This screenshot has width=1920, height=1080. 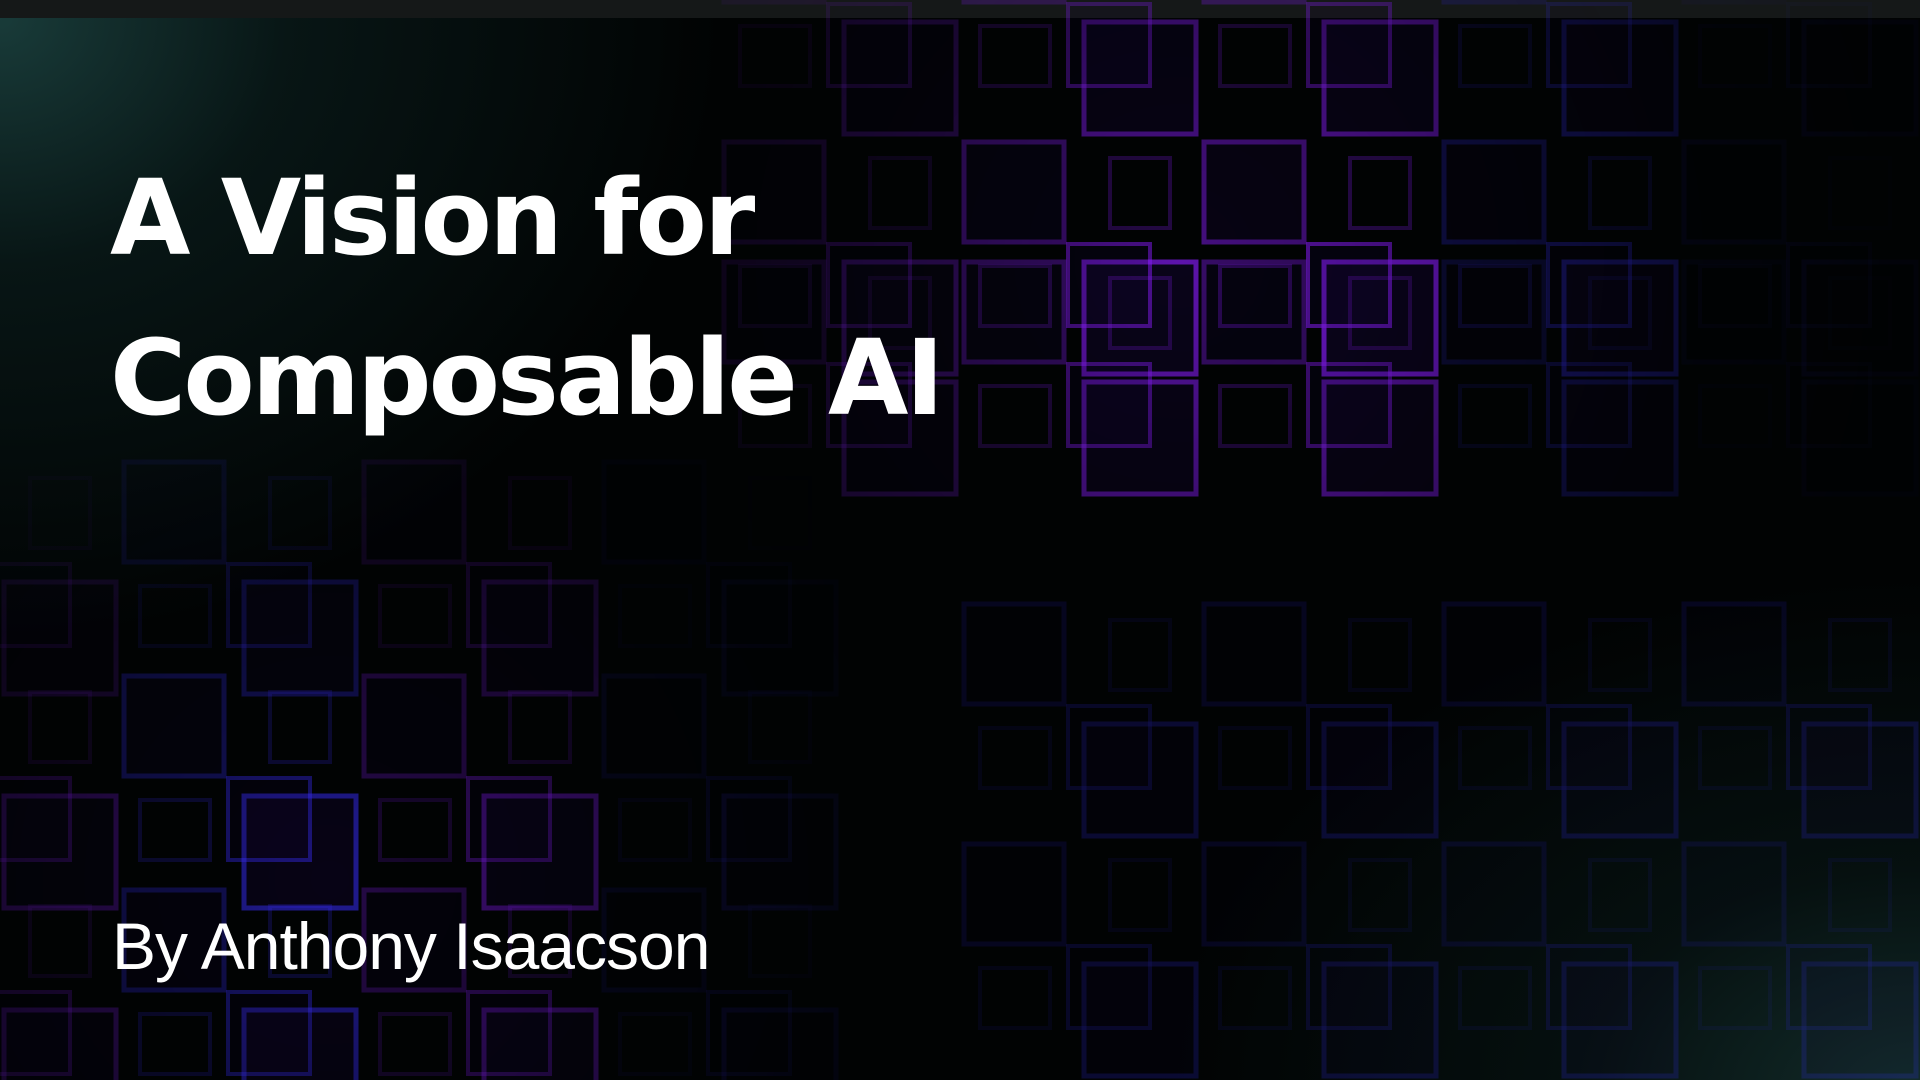 I want to click on slide-title-line-2: Composable AI, so click(x=527, y=378).